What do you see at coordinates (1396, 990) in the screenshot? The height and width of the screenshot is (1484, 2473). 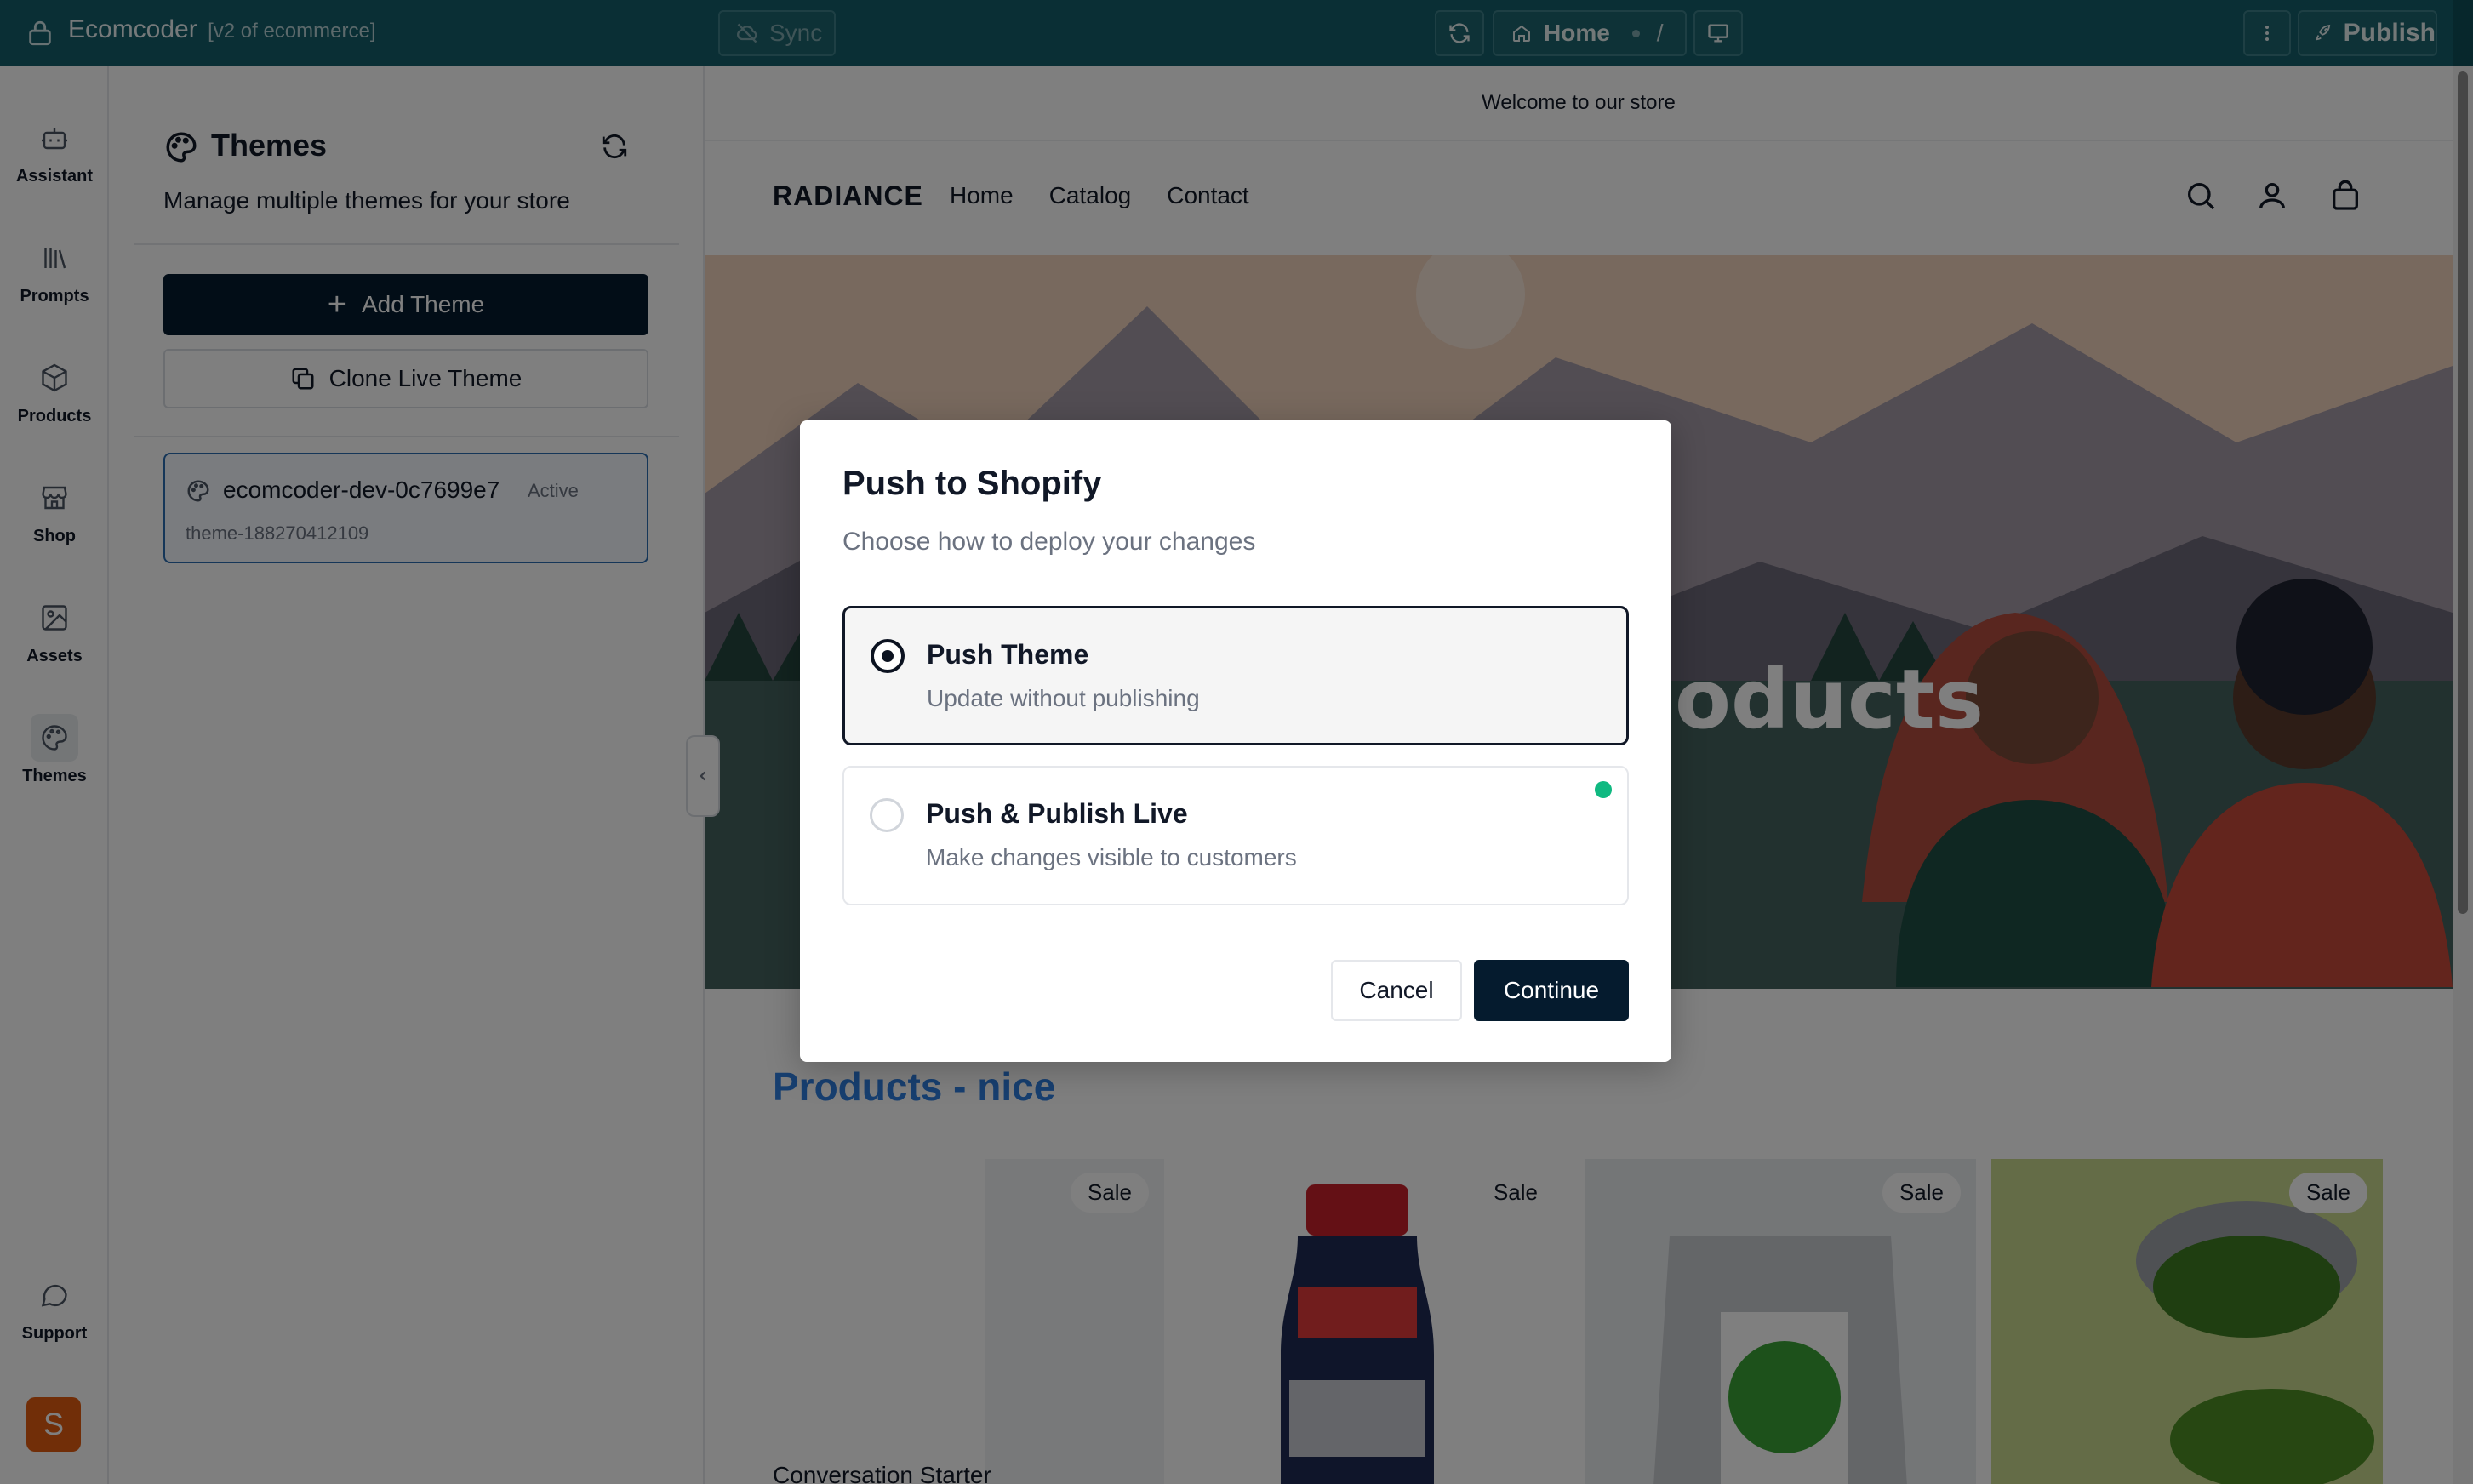 I see `cancel-button: Cancel` at bounding box center [1396, 990].